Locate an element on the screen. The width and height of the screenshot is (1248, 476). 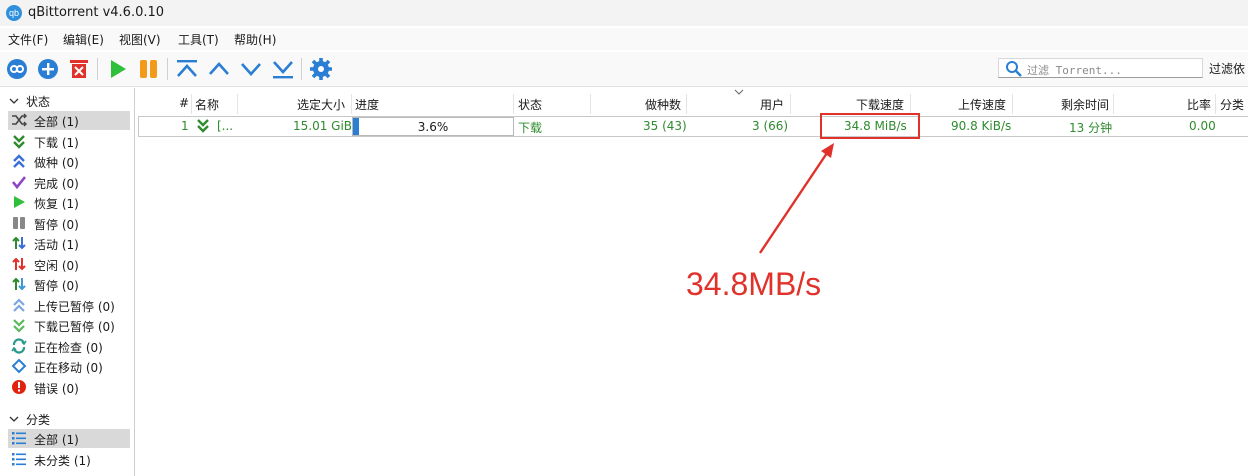
annotation-text: 34.8MB/s is located at coordinates (754, 284).